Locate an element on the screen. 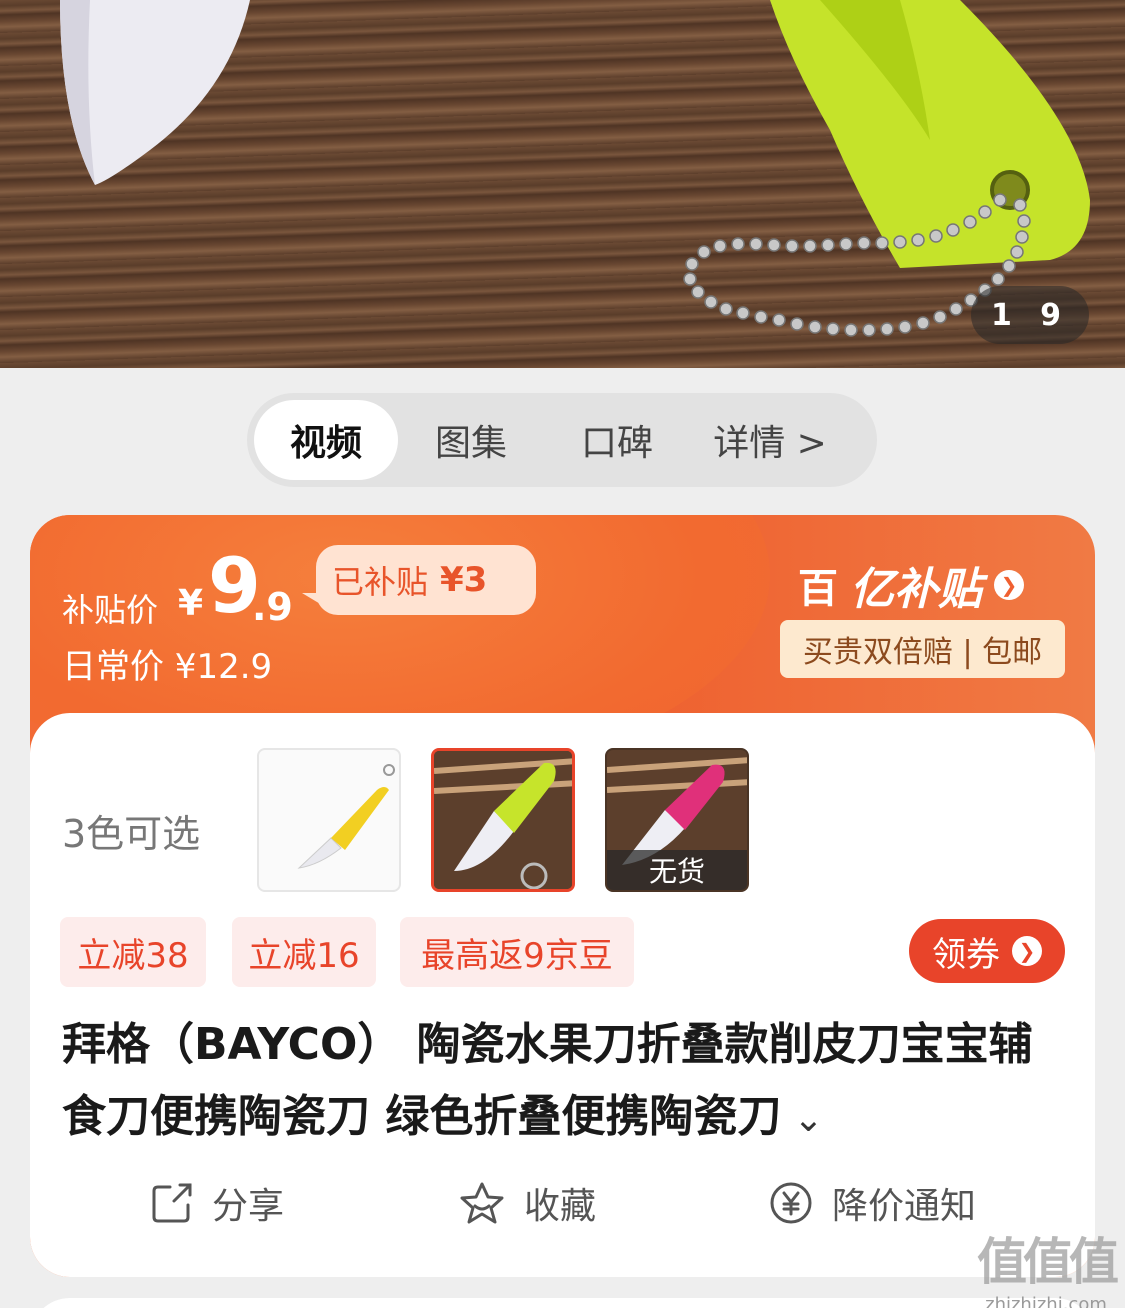 The image size is (1125, 1308). media-tabs: 视频 图集 口碑 详情 > is located at coordinates (562, 440).